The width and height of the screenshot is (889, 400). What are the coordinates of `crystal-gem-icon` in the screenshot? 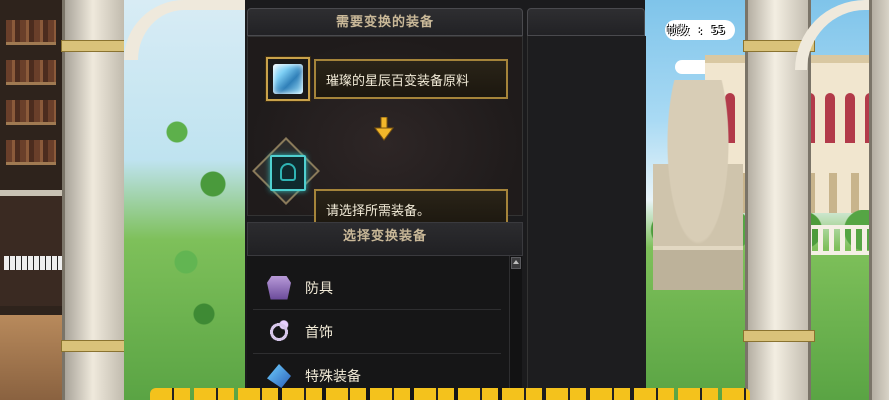 It's located at (288, 79).